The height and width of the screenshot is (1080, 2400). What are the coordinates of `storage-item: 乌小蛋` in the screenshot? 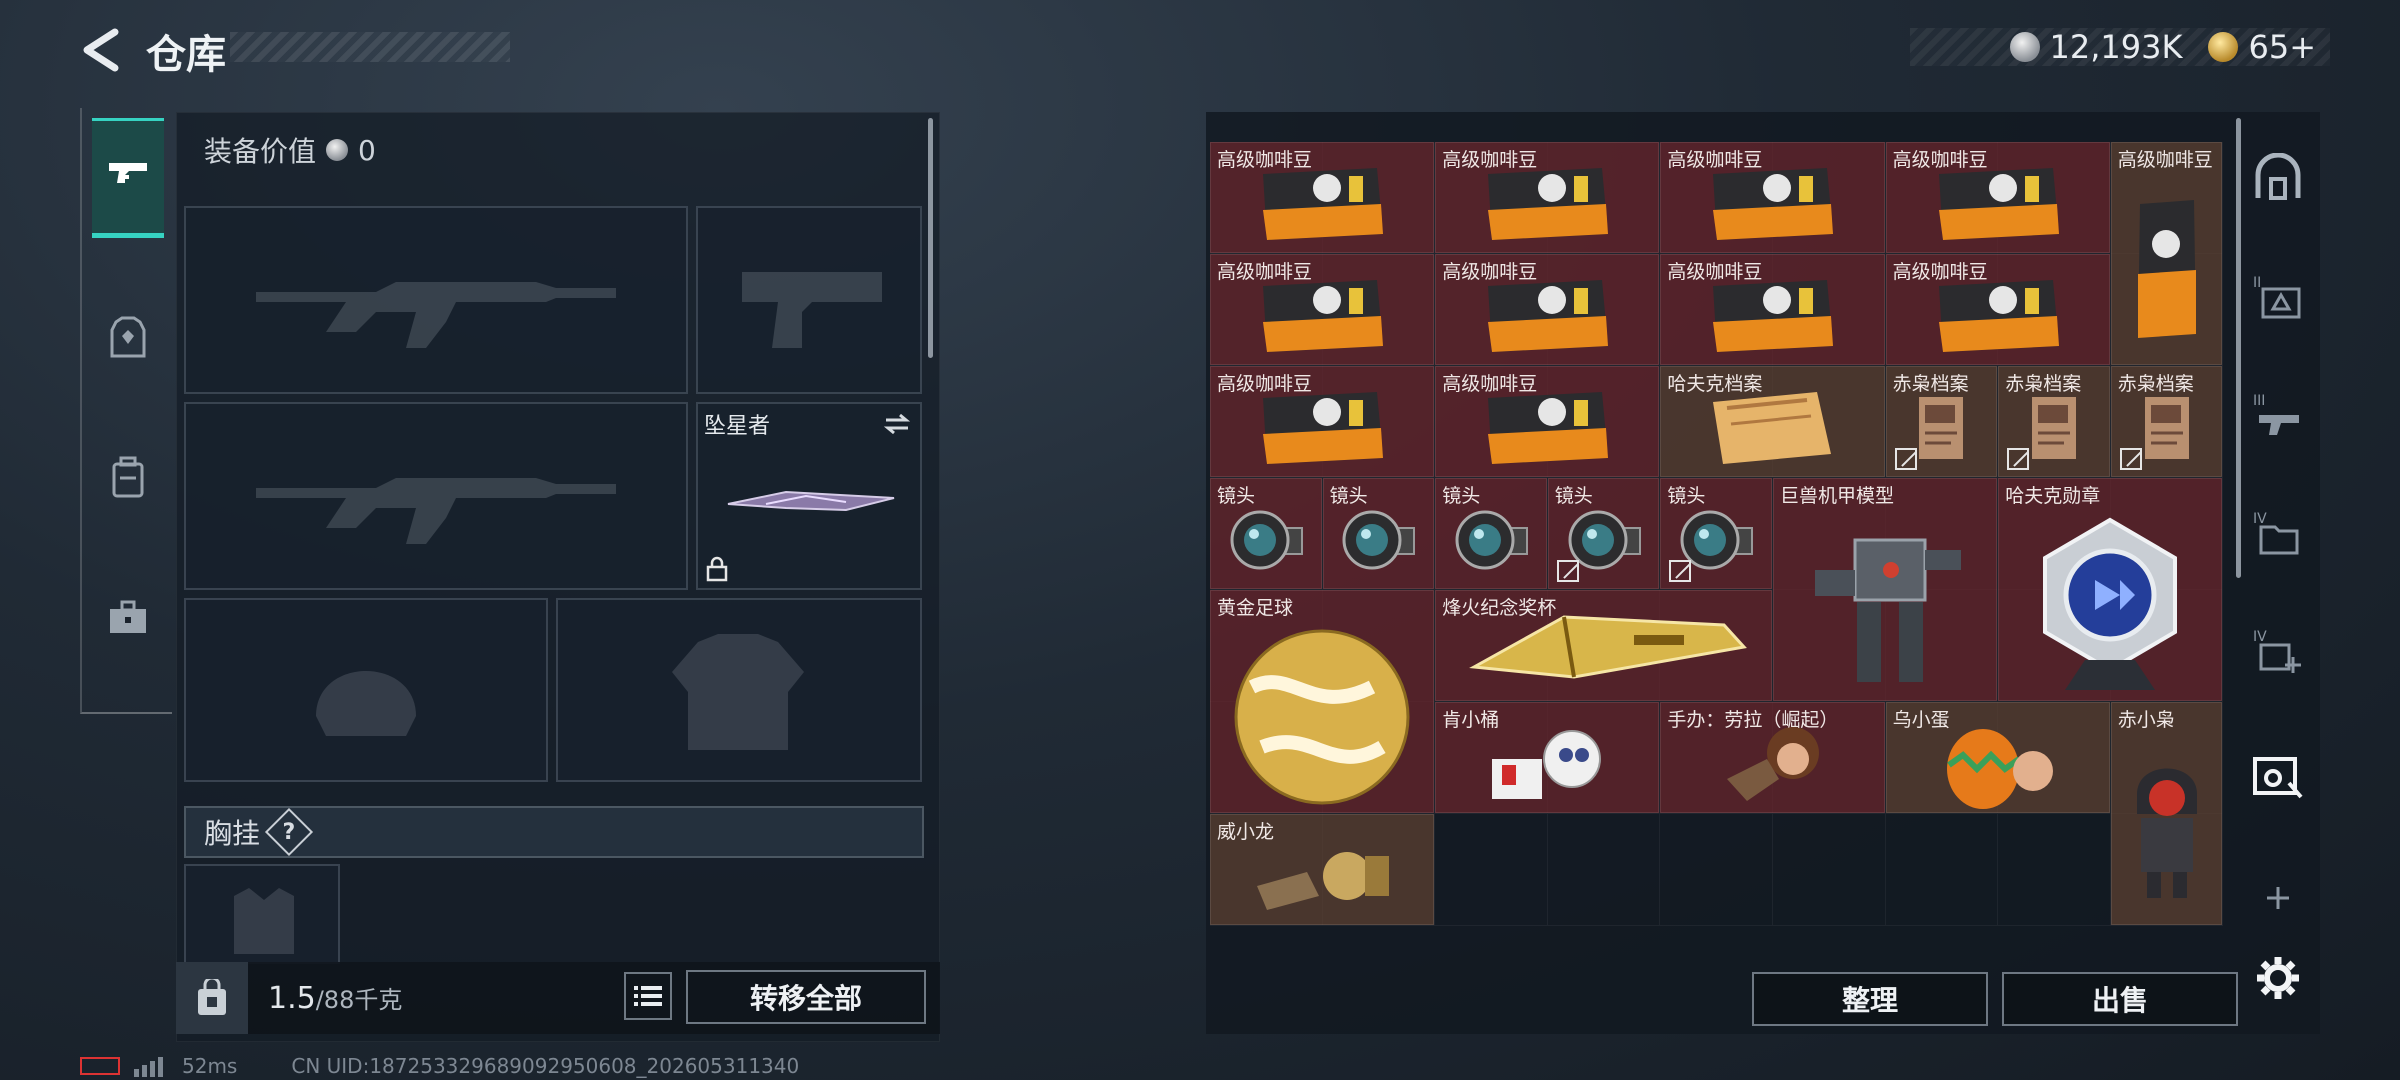 It's located at (1997, 757).